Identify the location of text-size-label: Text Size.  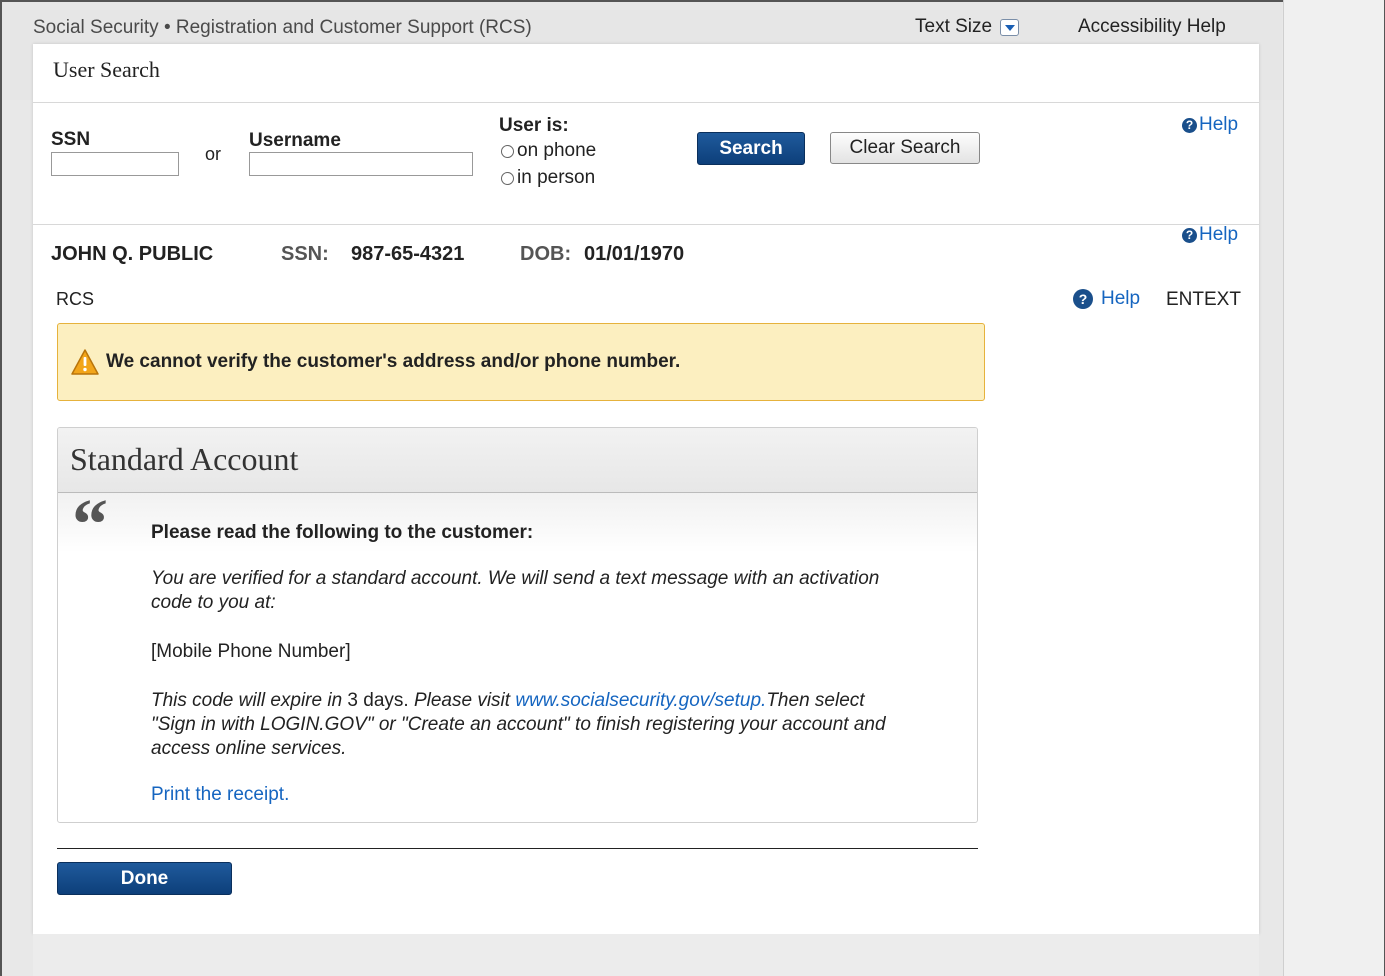
(954, 26).